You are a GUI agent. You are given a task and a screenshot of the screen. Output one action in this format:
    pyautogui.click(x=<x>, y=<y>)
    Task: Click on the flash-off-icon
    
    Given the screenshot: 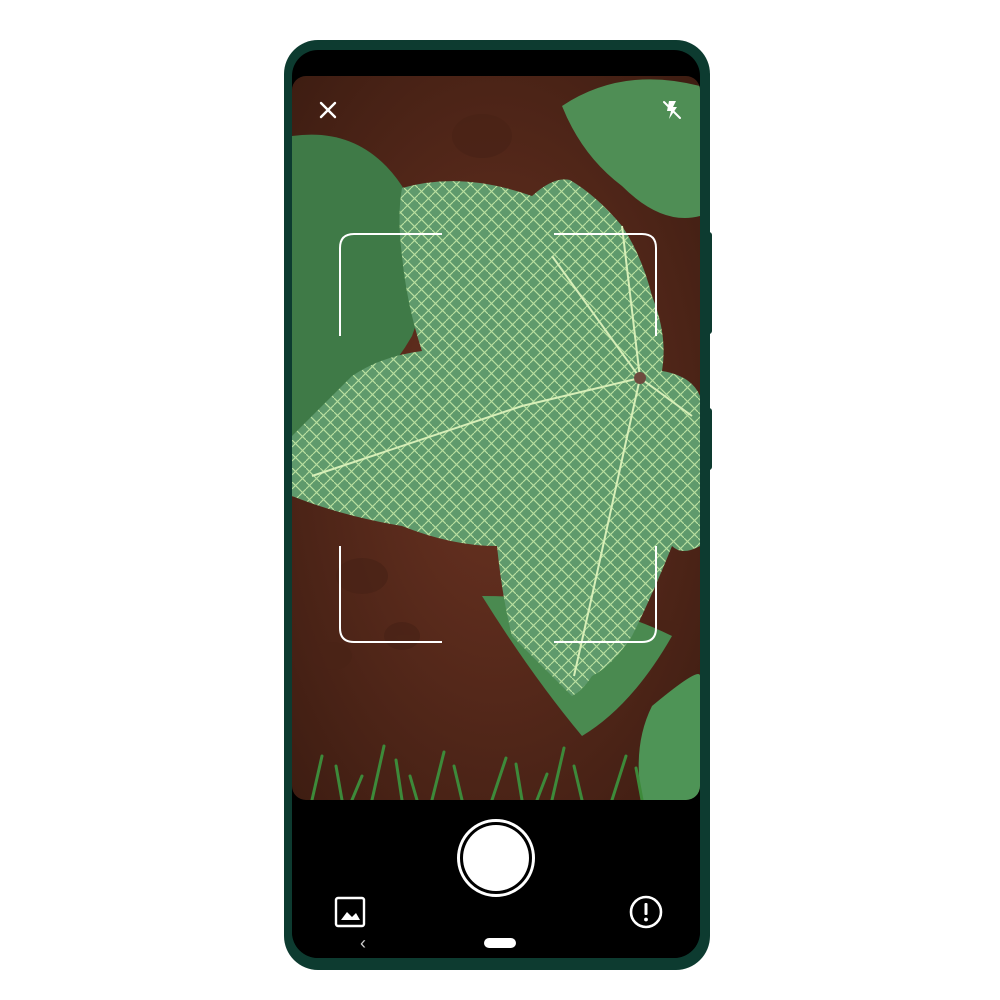 What is the action you would take?
    pyautogui.click(x=672, y=110)
    